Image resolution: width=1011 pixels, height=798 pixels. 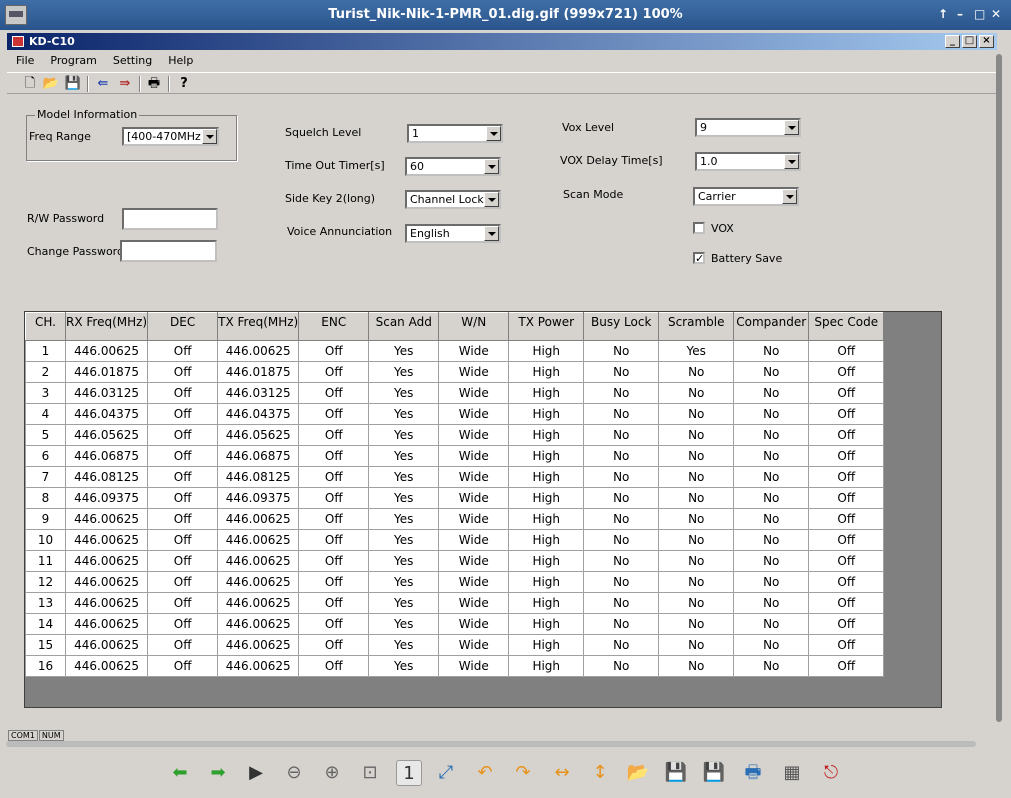 What do you see at coordinates (831, 773) in the screenshot?
I see `exit-viewer-icon: ⎋` at bounding box center [831, 773].